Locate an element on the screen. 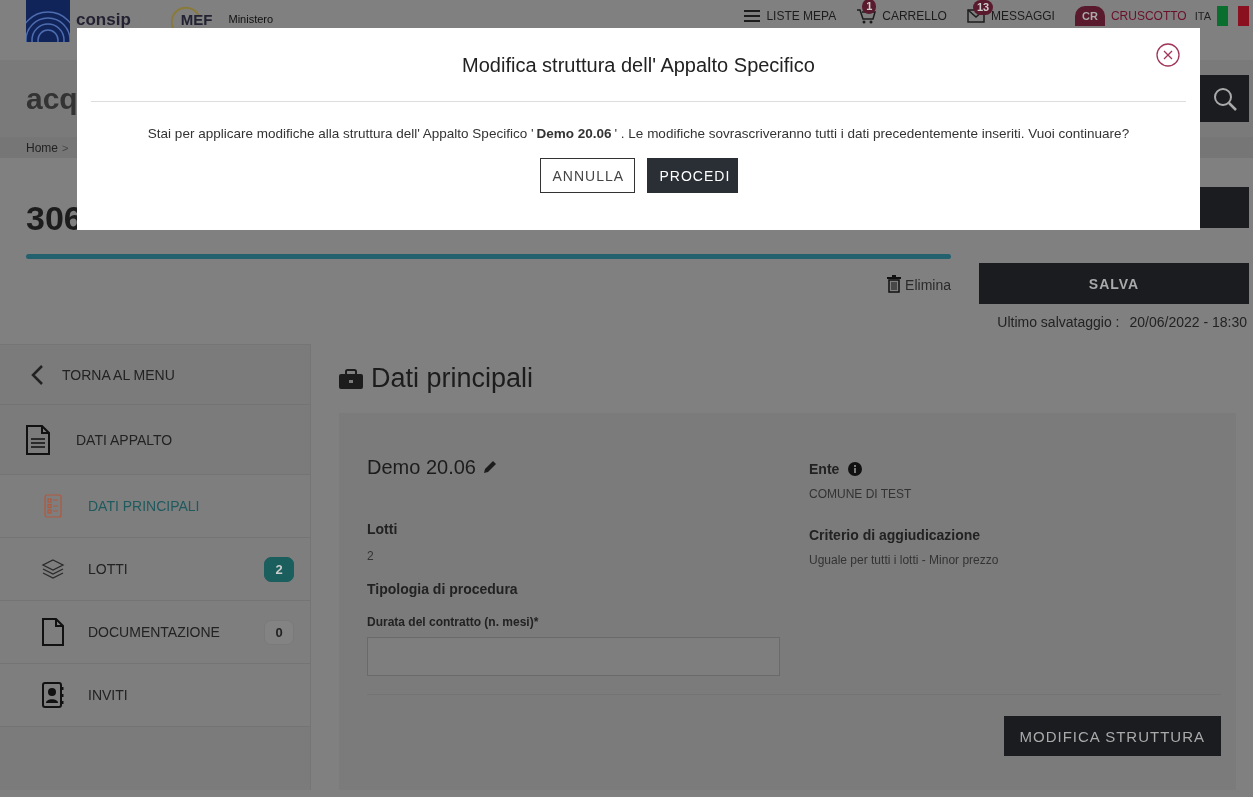  cart-icon is located at coordinates (866, 16).